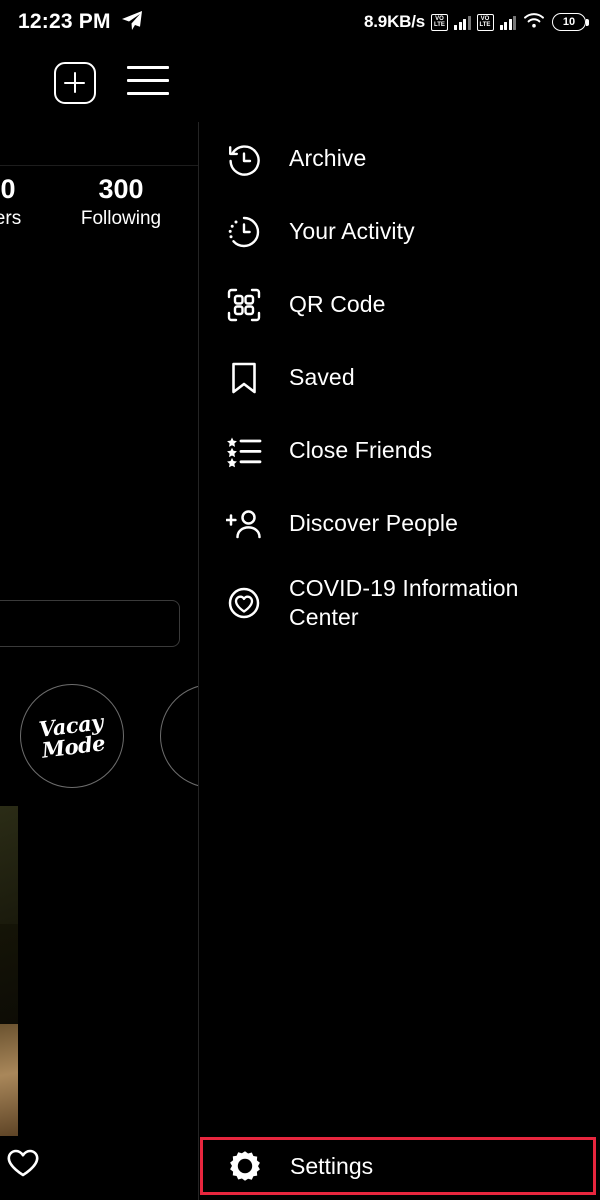  I want to click on stat-following-label: Following, so click(121, 218).